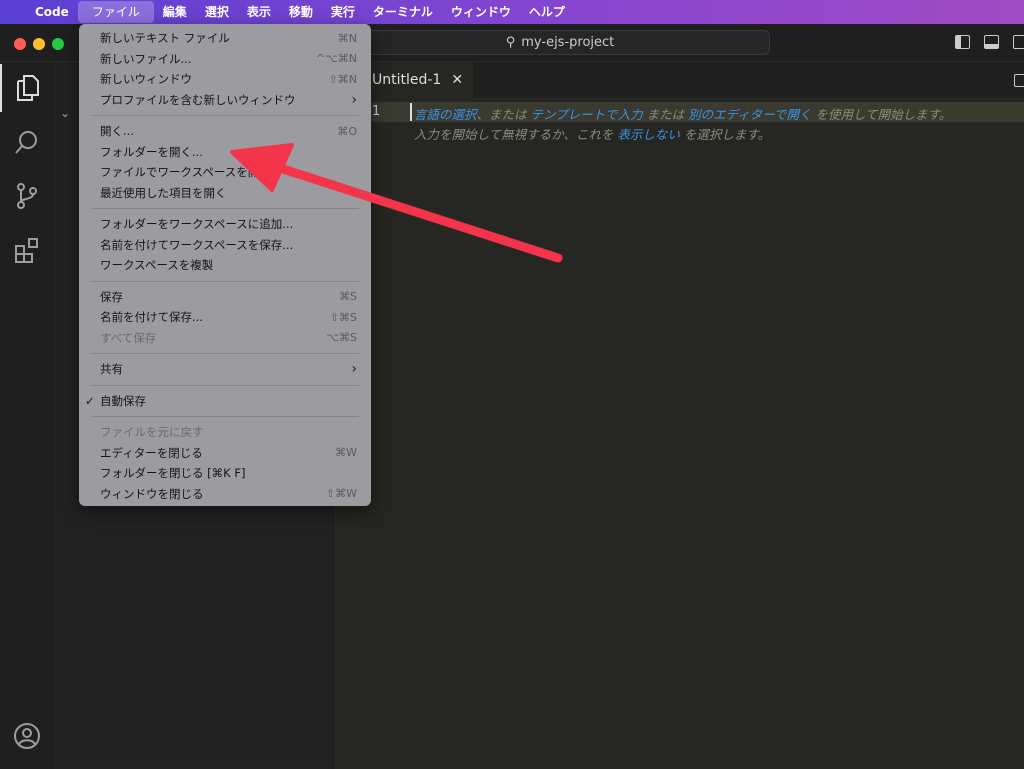  What do you see at coordinates (346, 453) in the screenshot?
I see `menu-item-shortcut: ⌘W` at bounding box center [346, 453].